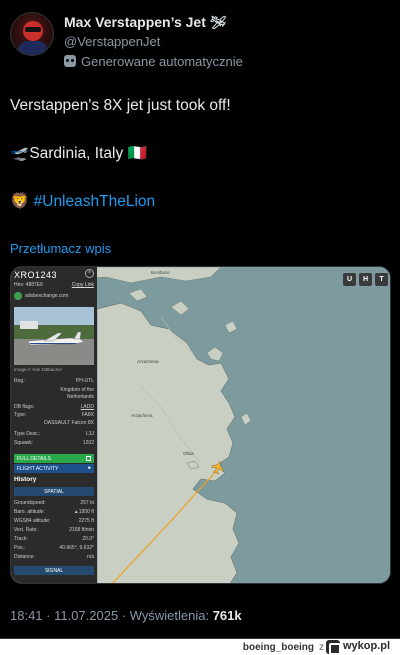 This screenshot has width=400, height=655. What do you see at coordinates (54, 468) in the screenshot?
I see `flight-activity-button: FLIGHT ACTIVITY ▸` at bounding box center [54, 468].